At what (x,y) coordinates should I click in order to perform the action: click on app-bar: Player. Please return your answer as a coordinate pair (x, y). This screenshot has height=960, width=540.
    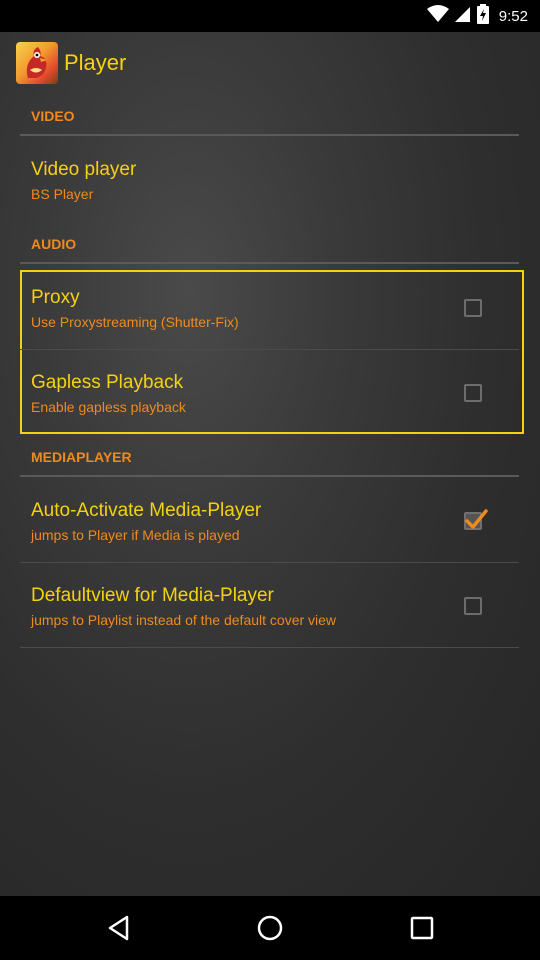
    Looking at the image, I should click on (270, 64).